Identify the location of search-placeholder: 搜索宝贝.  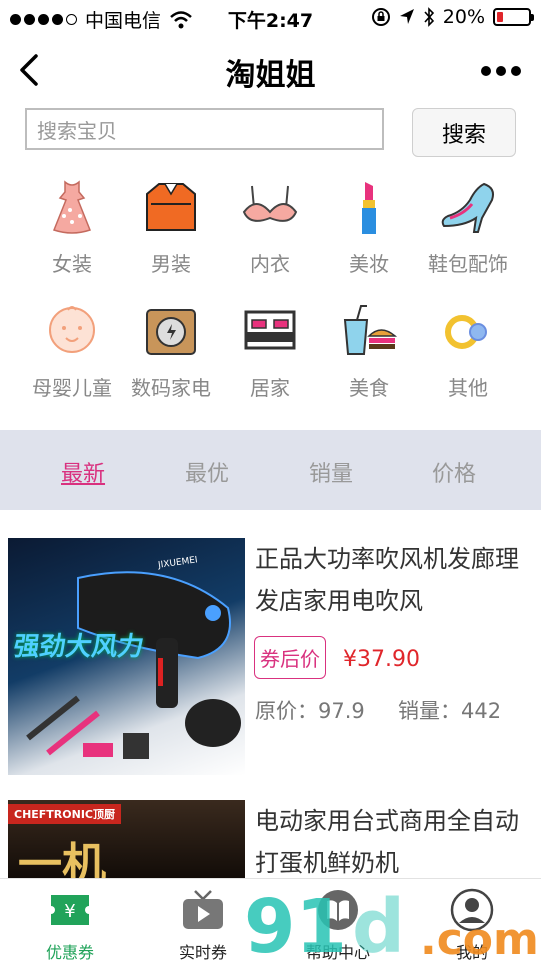
(77, 130).